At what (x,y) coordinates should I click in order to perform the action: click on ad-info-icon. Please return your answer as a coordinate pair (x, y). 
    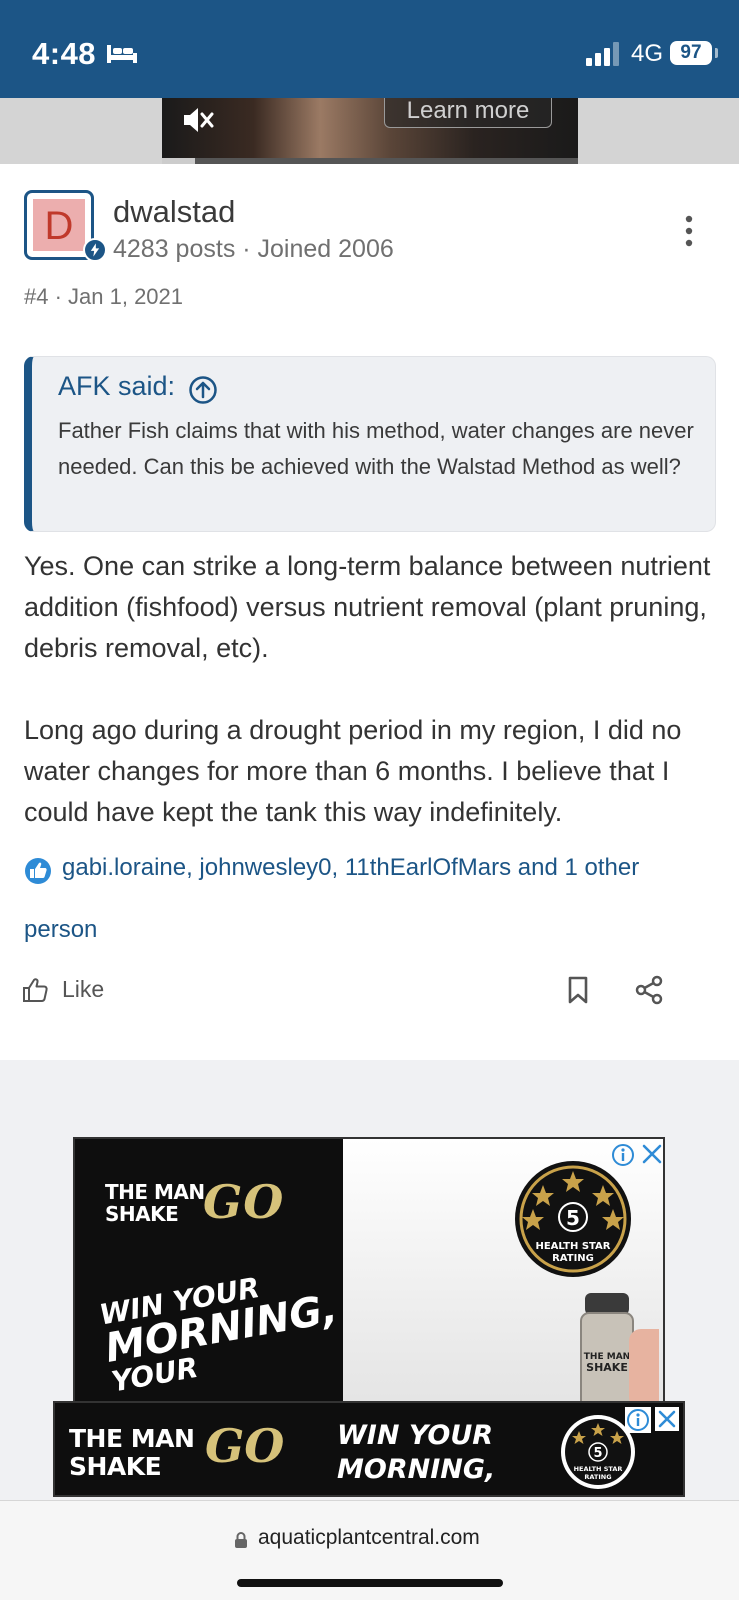
    Looking at the image, I should click on (623, 1155).